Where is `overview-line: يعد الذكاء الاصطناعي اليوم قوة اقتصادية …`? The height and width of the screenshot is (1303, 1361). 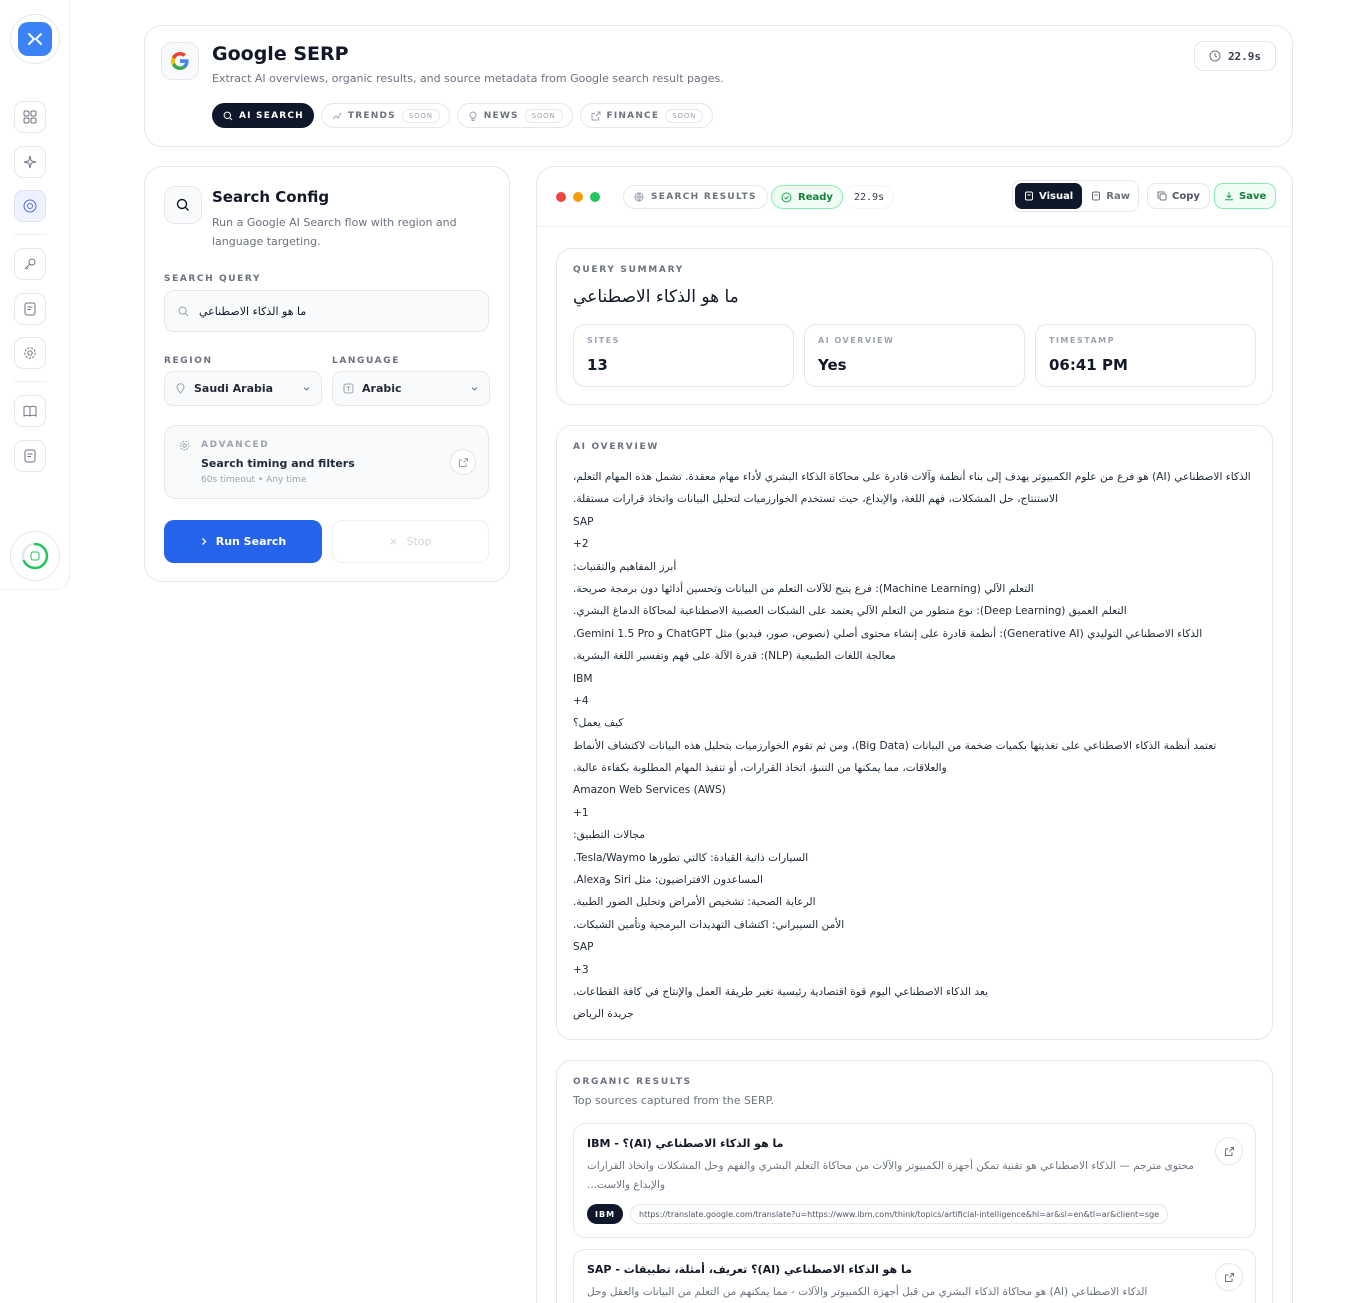
overview-line: يعد الذكاء الاصطناعي اليوم قوة اقتصادية … is located at coordinates (781, 991).